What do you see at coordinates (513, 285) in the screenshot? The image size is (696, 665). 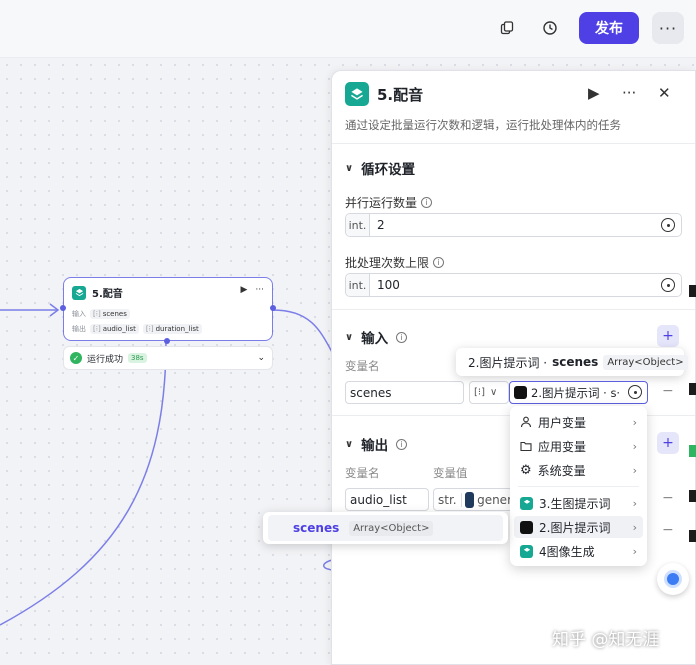 I see `limit-input: int. 100` at bounding box center [513, 285].